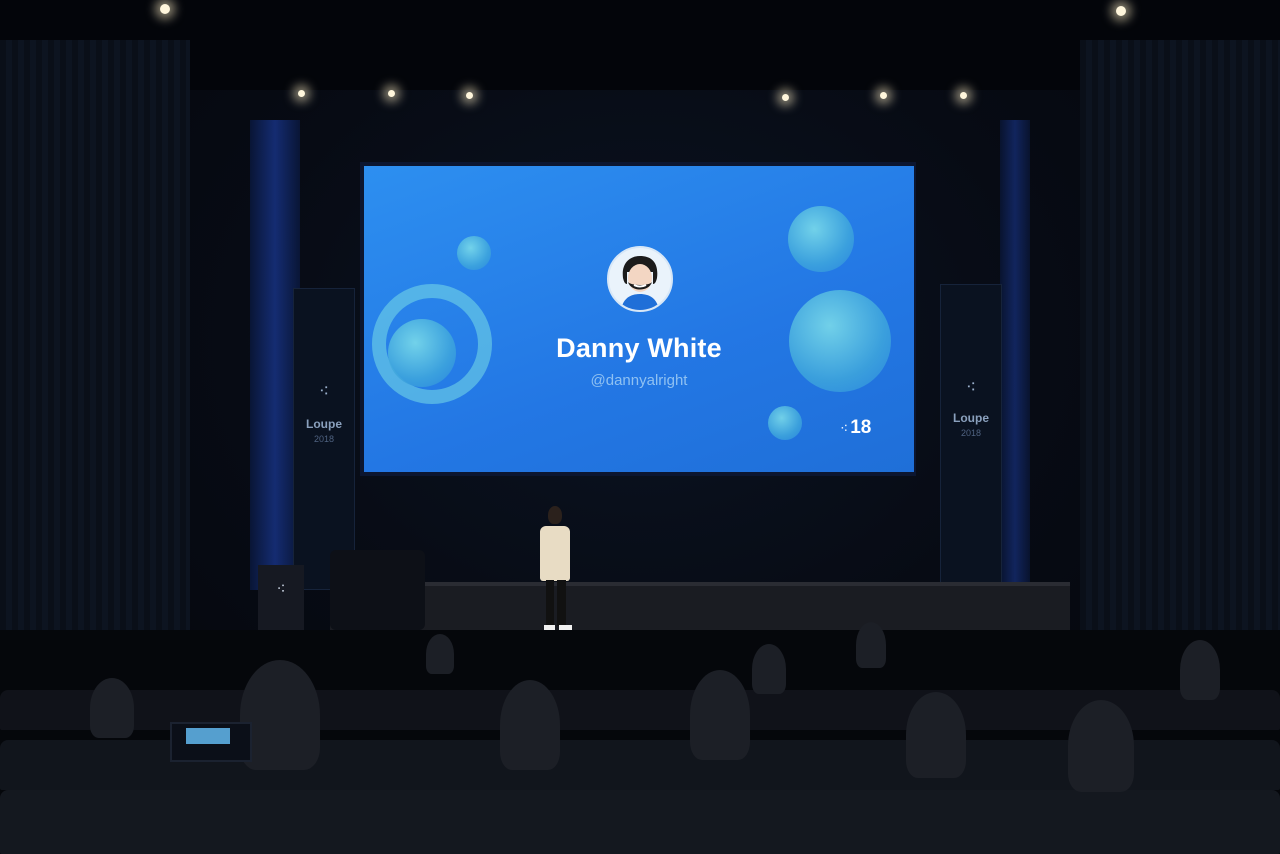 The height and width of the screenshot is (854, 1280). I want to click on event-logo: ⁖ 18, so click(855, 428).